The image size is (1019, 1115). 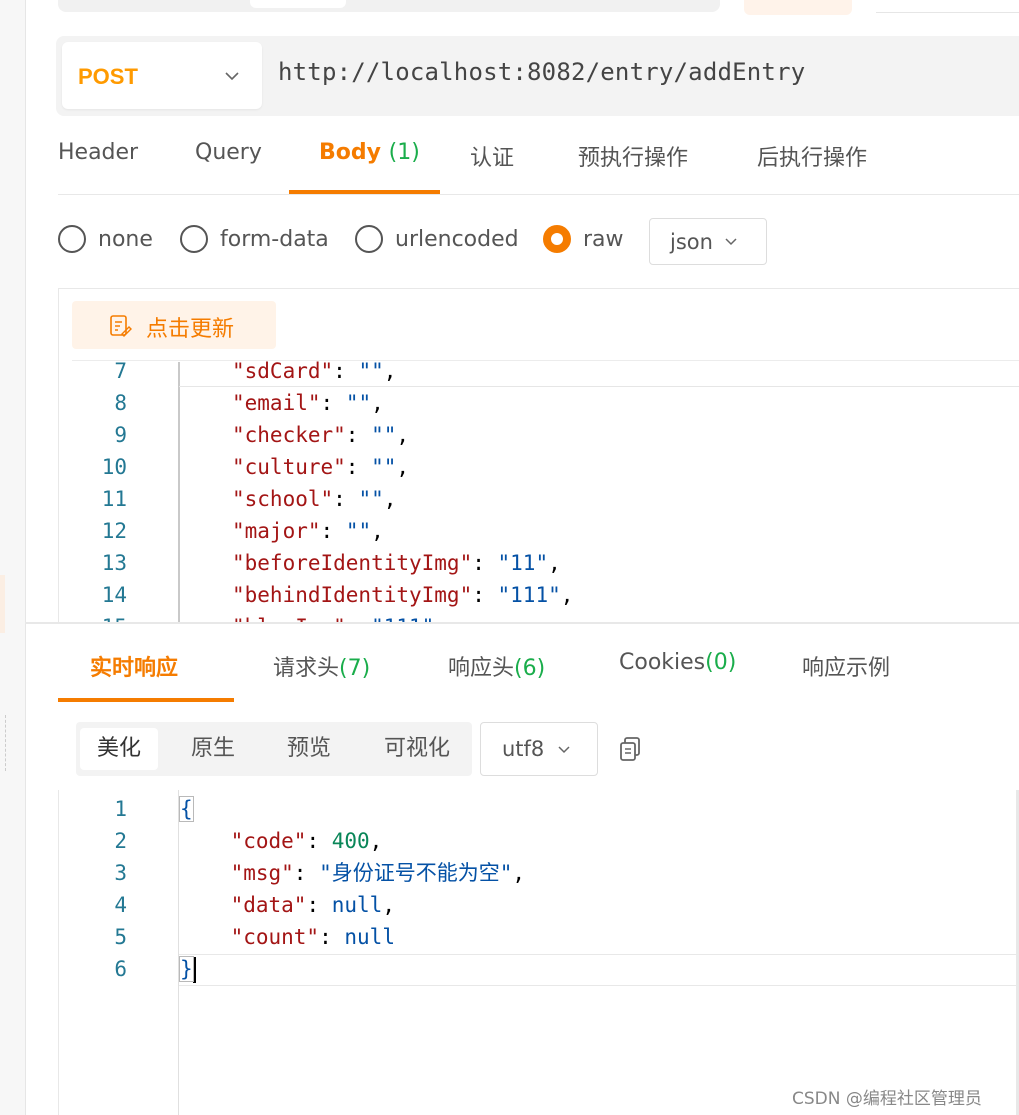 I want to click on top-button-remnant, so click(x=798, y=7).